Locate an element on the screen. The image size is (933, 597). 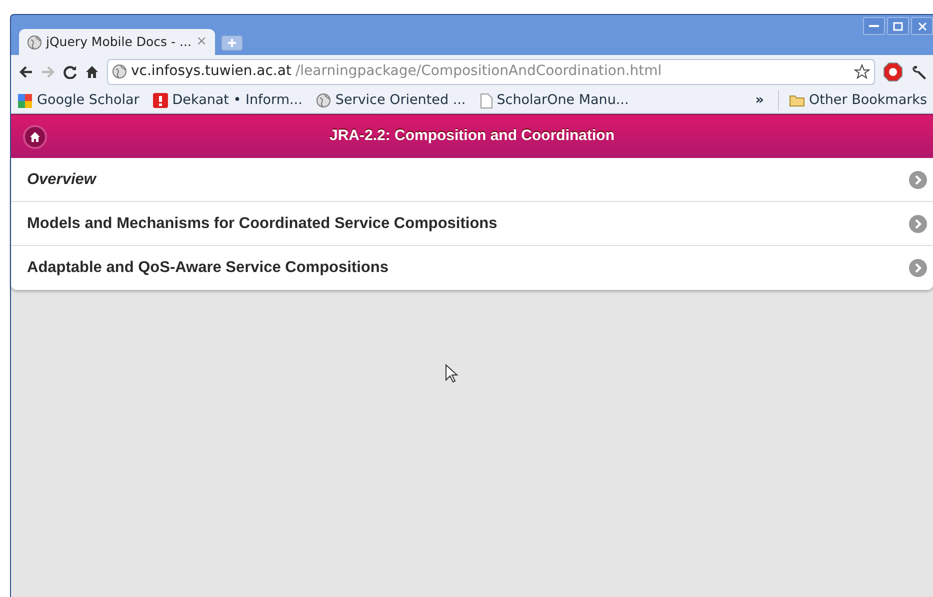
back-arrow-icon is located at coordinates (26, 72).